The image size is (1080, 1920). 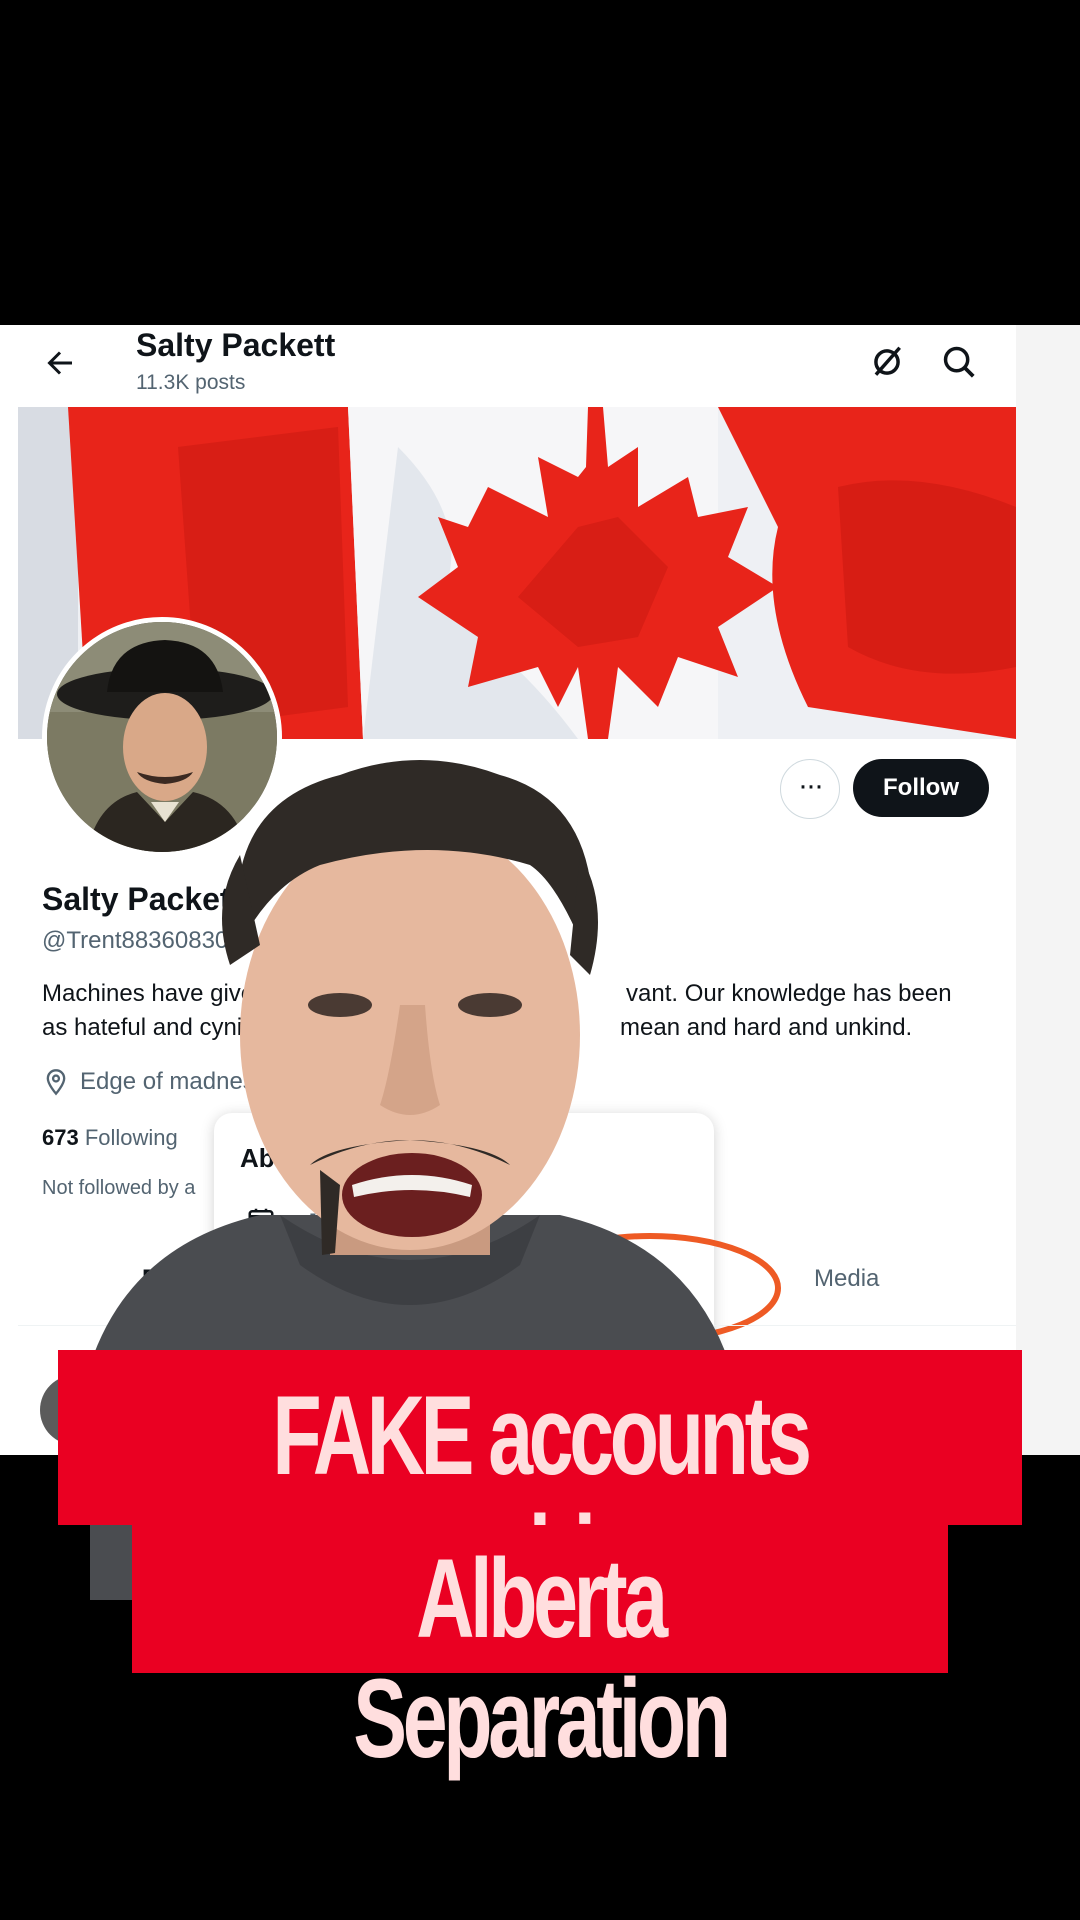 I want to click on header-post-count: 11.3K posts, so click(x=191, y=382).